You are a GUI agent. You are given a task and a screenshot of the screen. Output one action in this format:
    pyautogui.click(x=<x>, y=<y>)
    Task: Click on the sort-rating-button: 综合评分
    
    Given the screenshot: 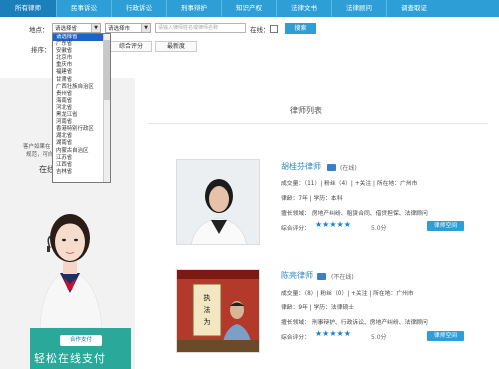 What is the action you would take?
    pyautogui.click(x=131, y=46)
    